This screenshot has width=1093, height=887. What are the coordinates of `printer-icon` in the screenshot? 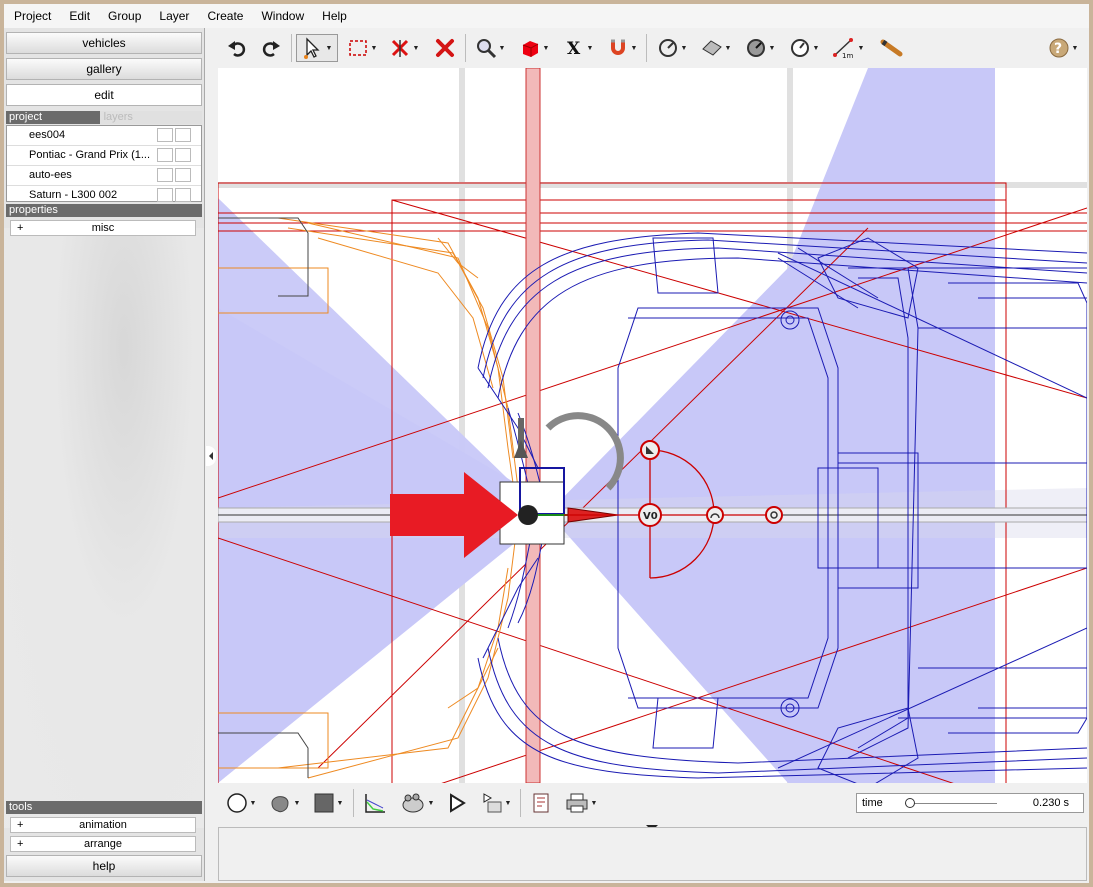 It's located at (577, 803).